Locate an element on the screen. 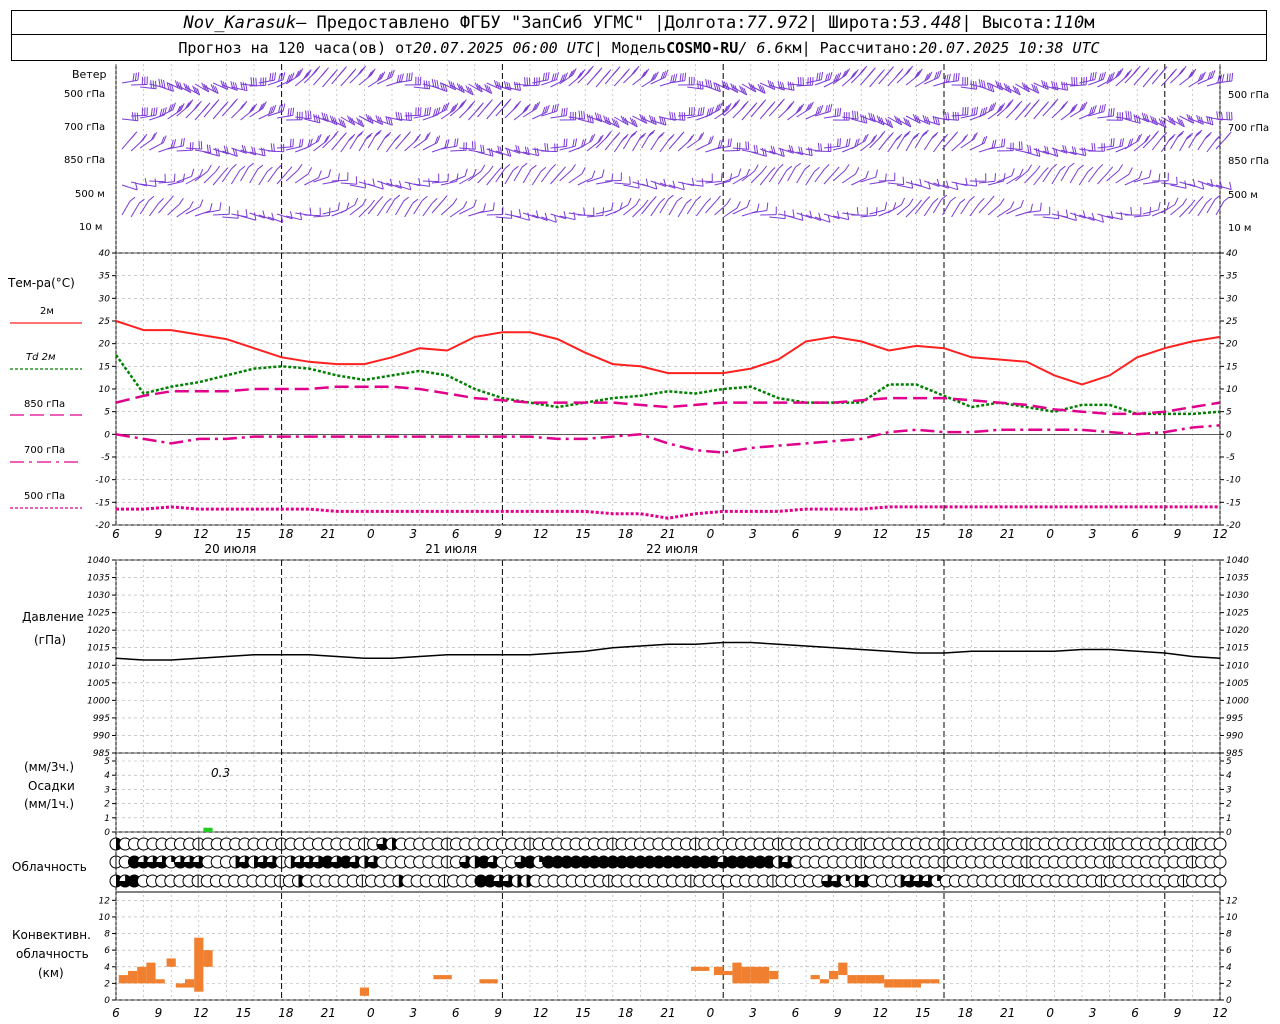 The image size is (1280, 1024). hour-tick-label: 18 is located at coordinates (626, 534).